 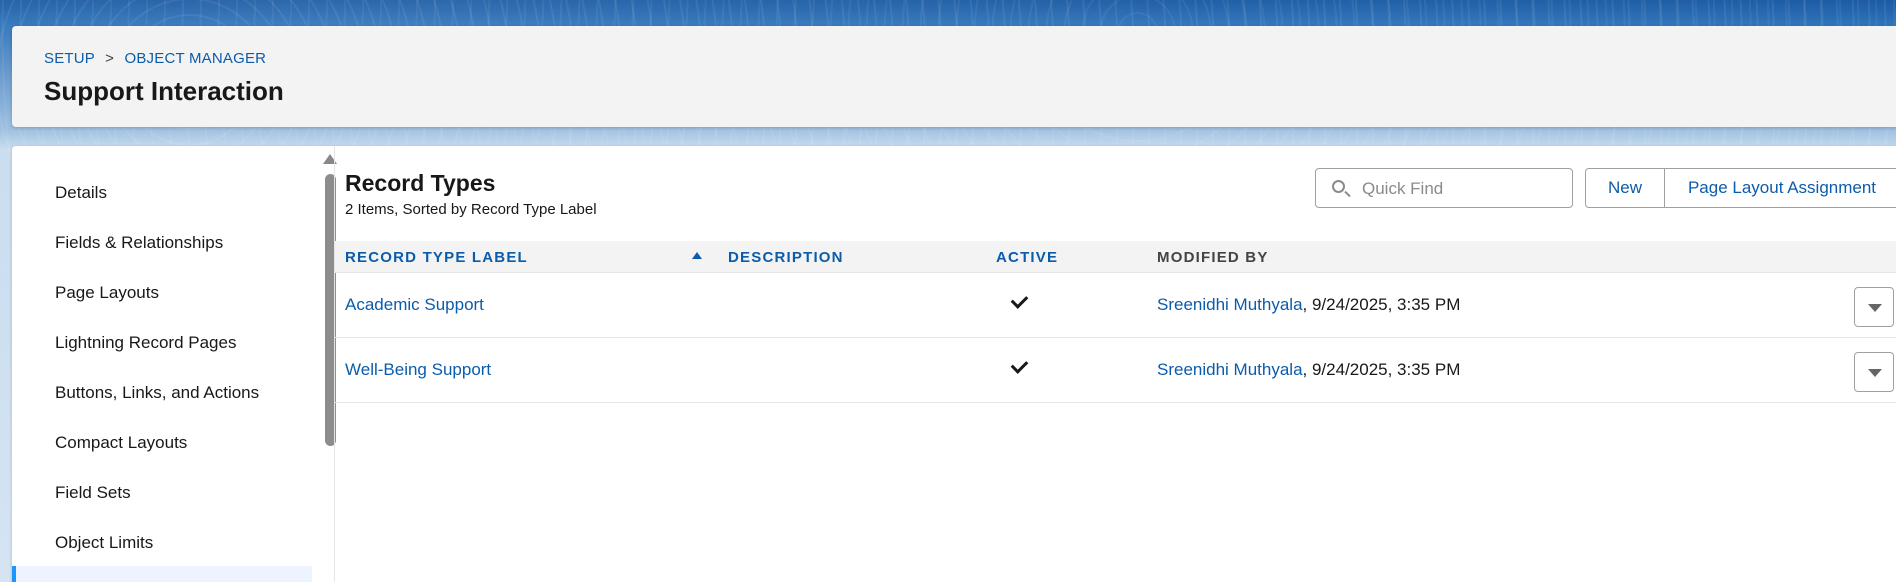 What do you see at coordinates (93, 493) in the screenshot?
I see `sidebar-item-field-sets: Field Sets` at bounding box center [93, 493].